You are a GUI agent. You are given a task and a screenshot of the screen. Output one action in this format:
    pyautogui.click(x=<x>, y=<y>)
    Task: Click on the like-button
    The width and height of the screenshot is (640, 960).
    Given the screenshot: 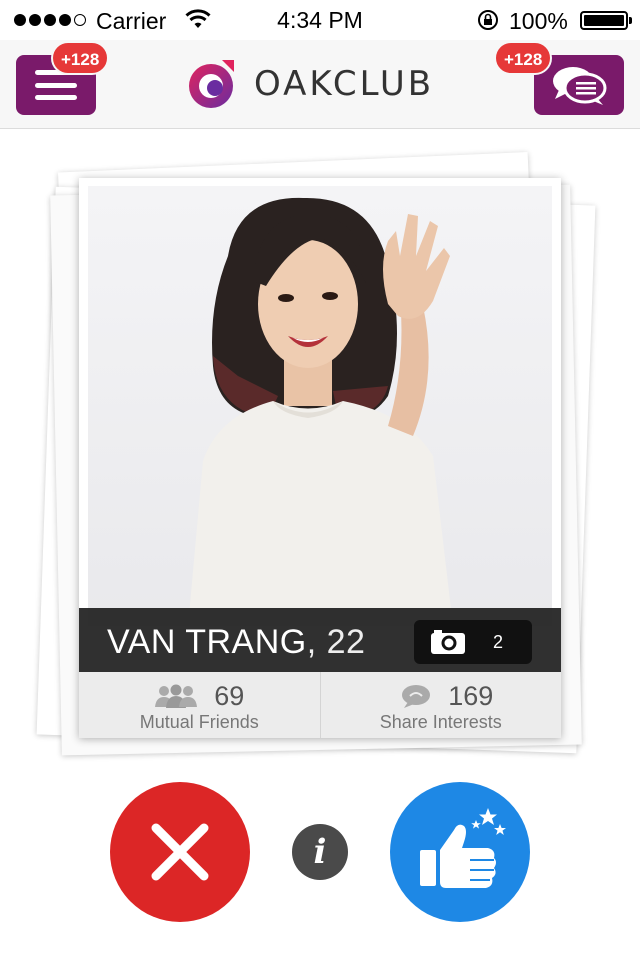 What is the action you would take?
    pyautogui.click(x=460, y=852)
    